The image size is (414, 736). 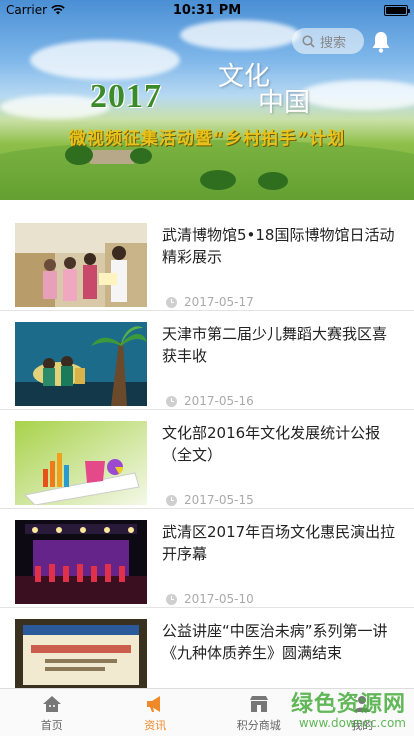 I want to click on search-input: 搜索, so click(x=328, y=41).